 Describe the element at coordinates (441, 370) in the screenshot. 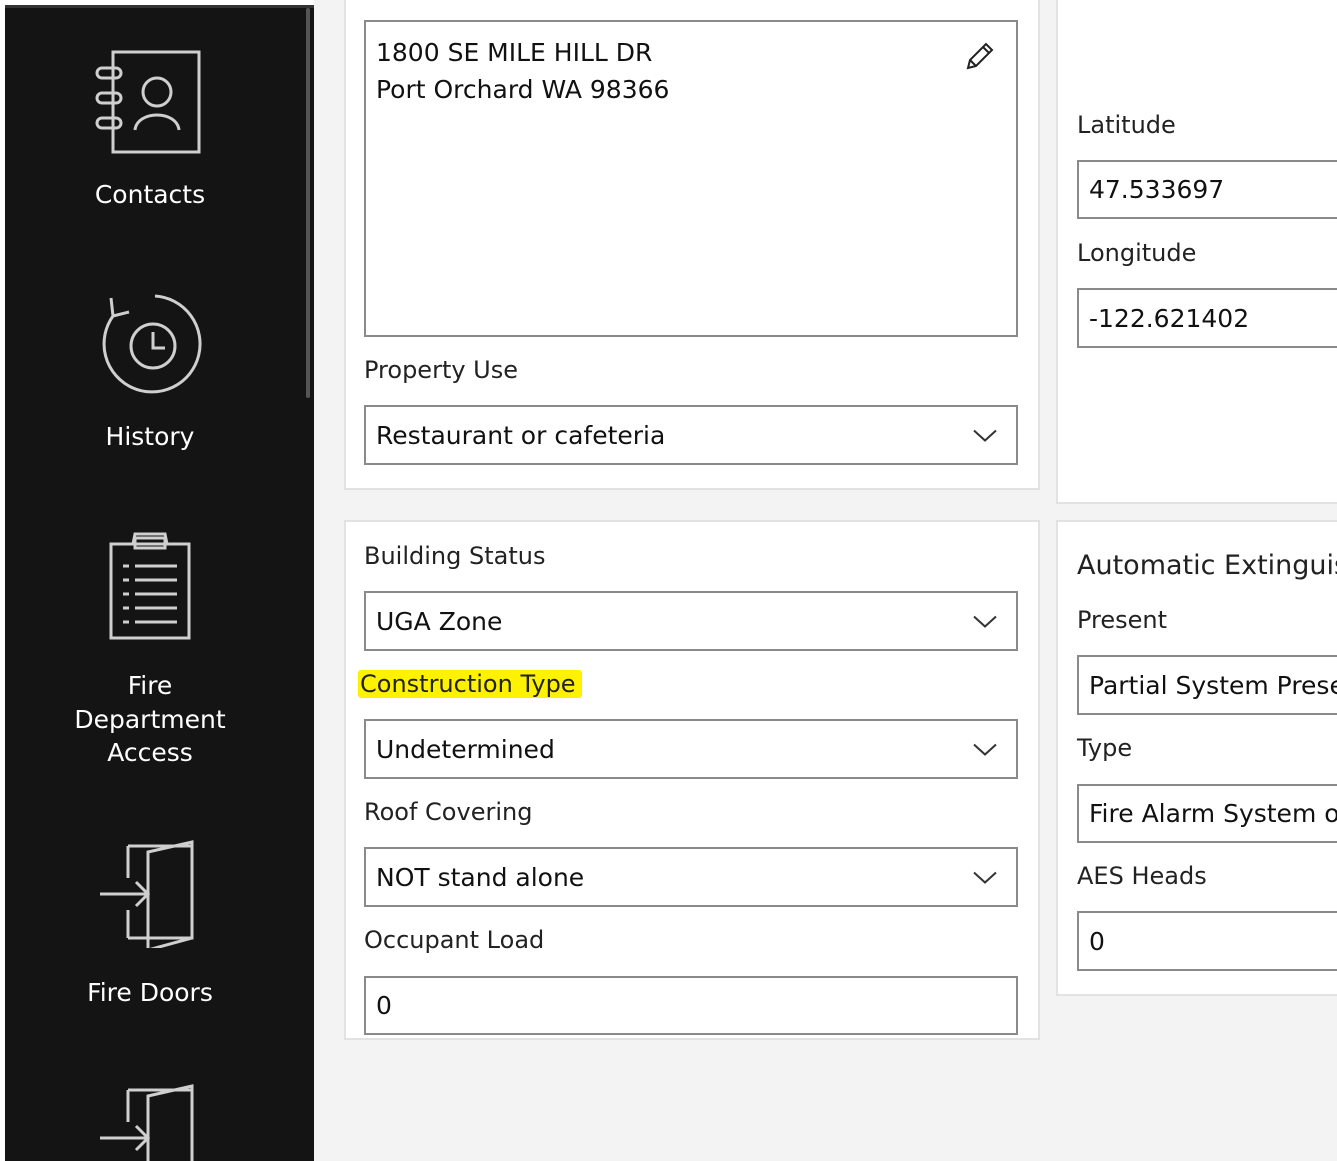

I see `property-use-label: Property Use` at that location.